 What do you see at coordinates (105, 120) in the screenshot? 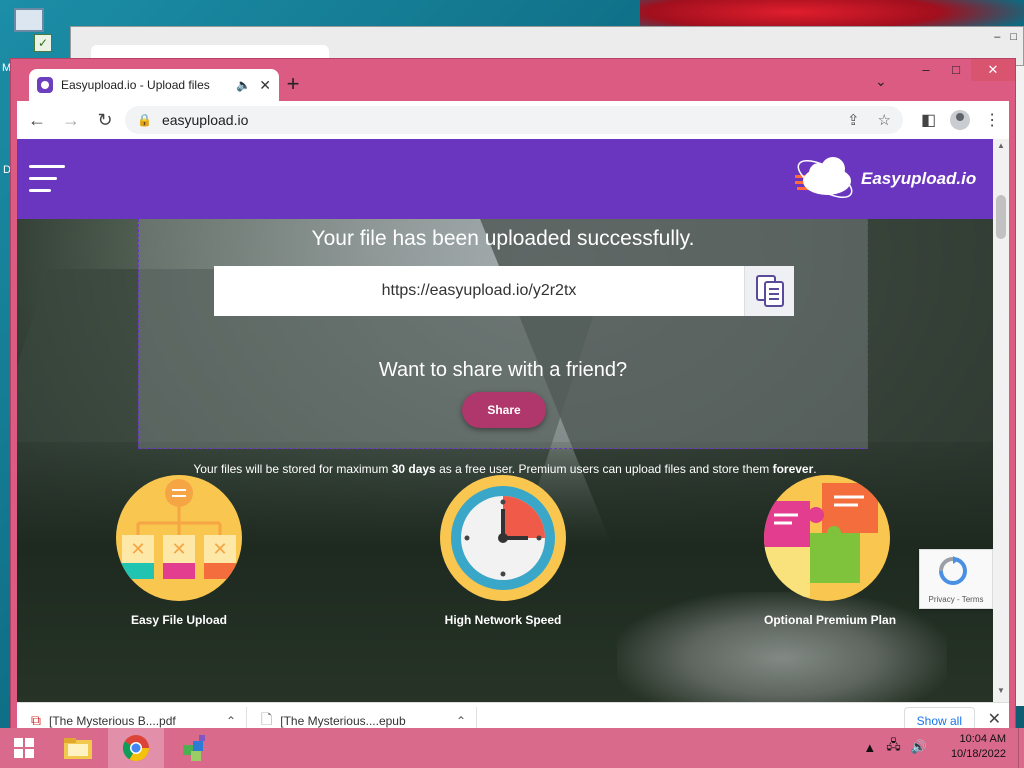
I see `reload-icon: ↻` at bounding box center [105, 120].